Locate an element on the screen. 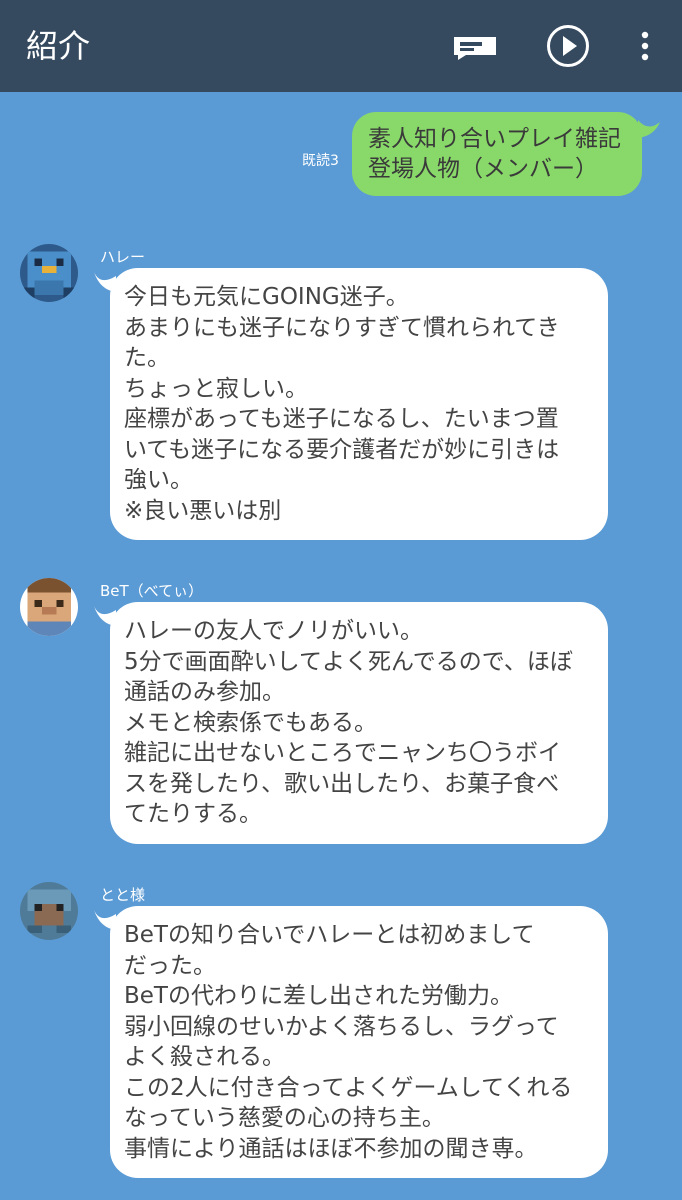 The image size is (682, 1200). message-line: 強い。 is located at coordinates (158, 480).